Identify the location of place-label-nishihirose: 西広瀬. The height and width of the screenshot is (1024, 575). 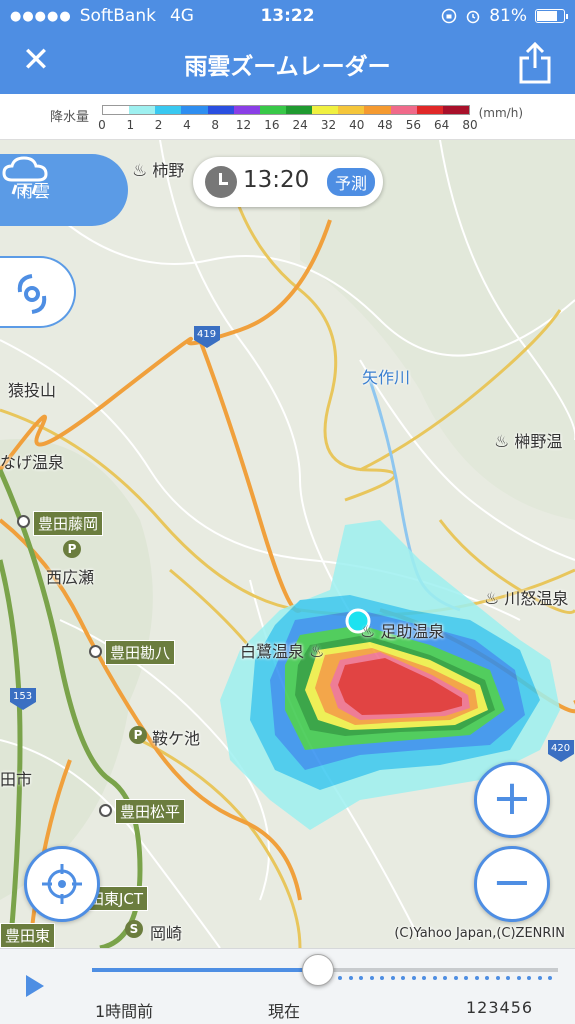
(70, 577).